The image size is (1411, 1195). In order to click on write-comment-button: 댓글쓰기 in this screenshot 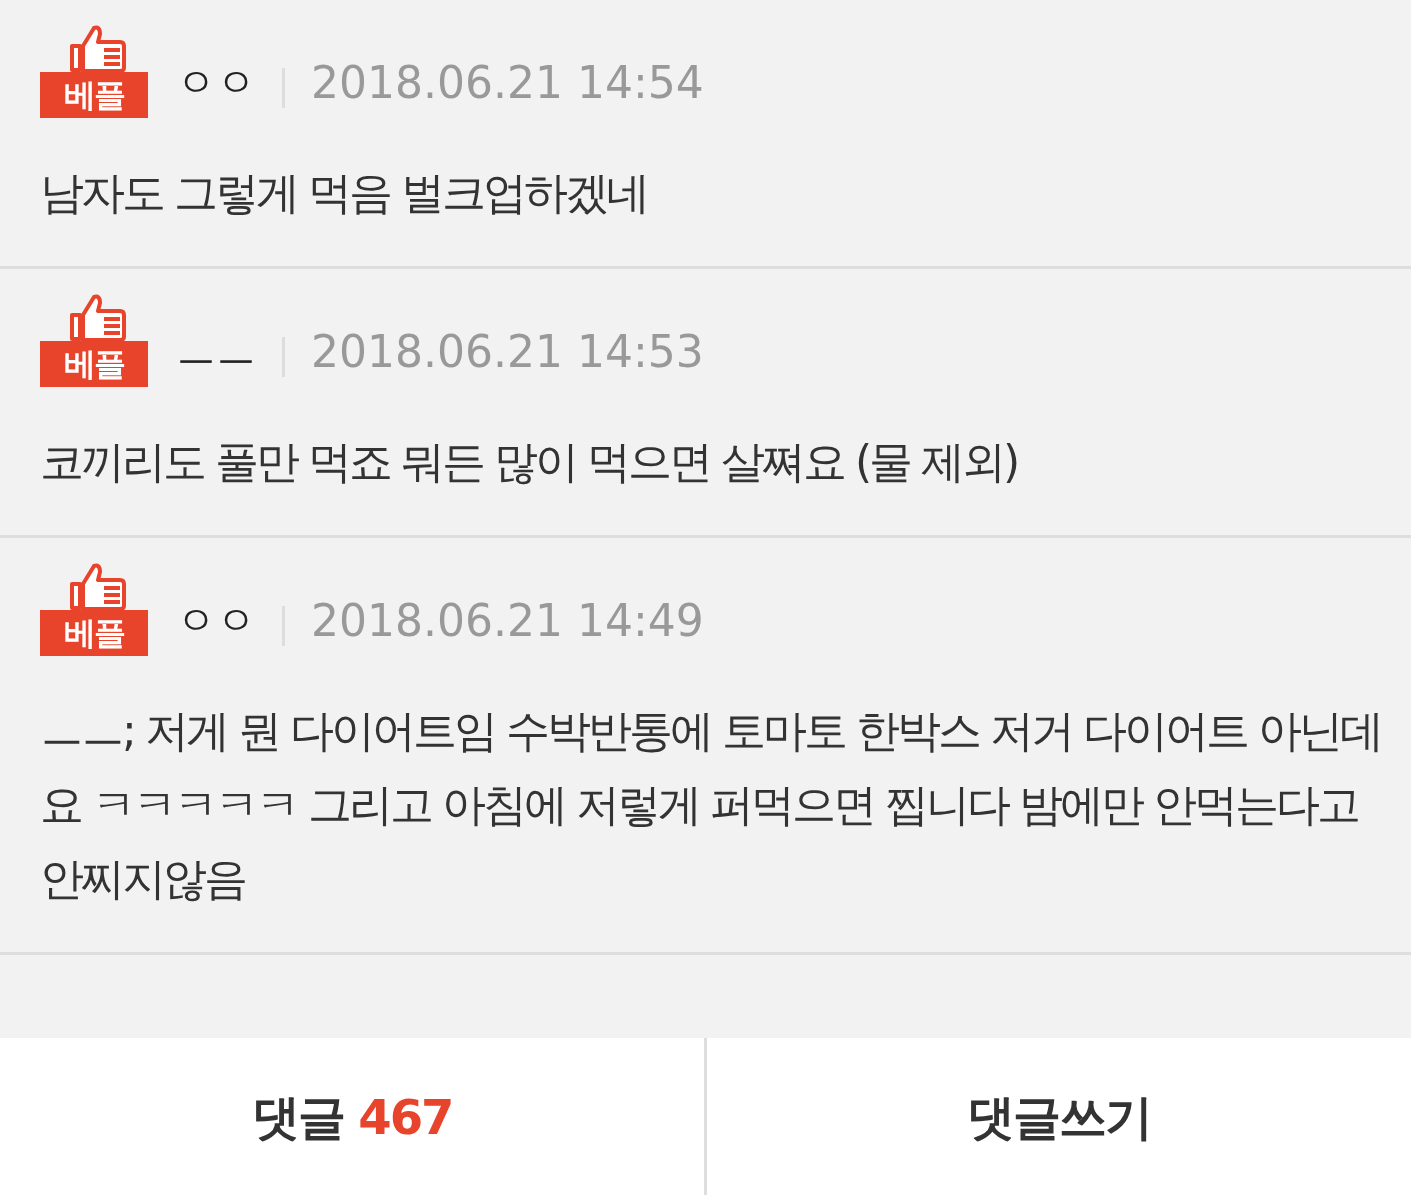, I will do `click(1059, 1116)`.